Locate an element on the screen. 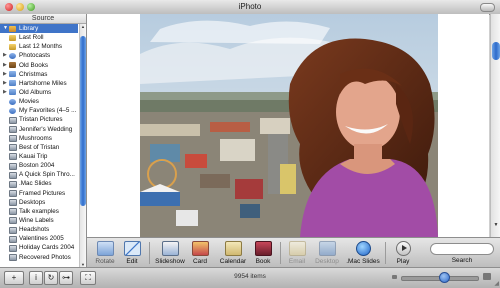 This screenshot has height=288, width=500. source-item: ▶ Photocasts is located at coordinates (39, 55).